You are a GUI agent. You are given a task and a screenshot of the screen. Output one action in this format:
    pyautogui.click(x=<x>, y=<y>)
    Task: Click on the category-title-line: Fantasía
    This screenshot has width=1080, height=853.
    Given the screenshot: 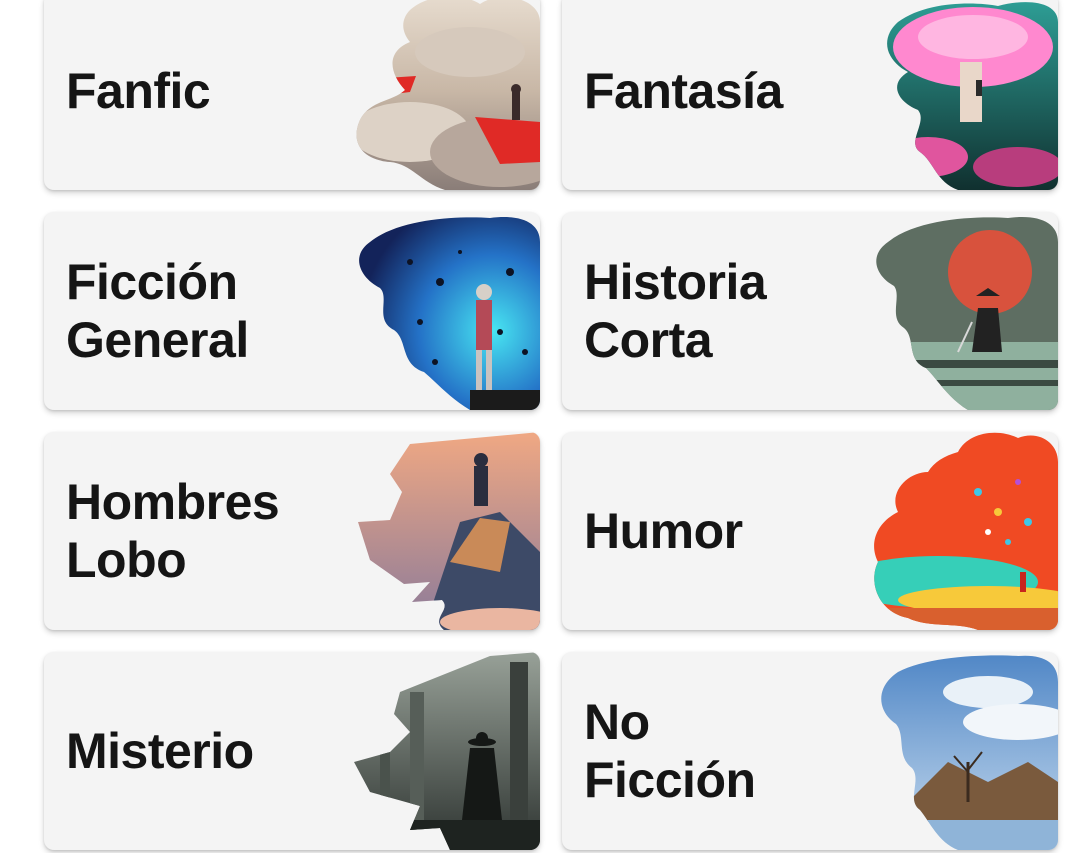 What is the action you would take?
    pyautogui.click(x=683, y=91)
    